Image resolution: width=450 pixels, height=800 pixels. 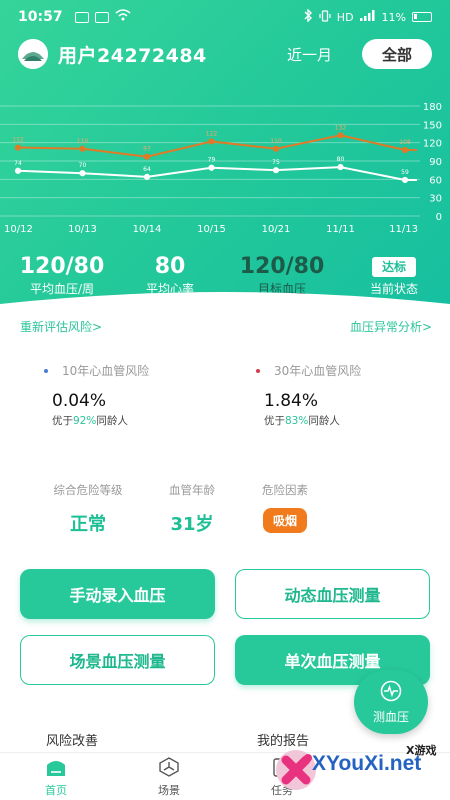 I want to click on data-label: 75, so click(x=276, y=162).